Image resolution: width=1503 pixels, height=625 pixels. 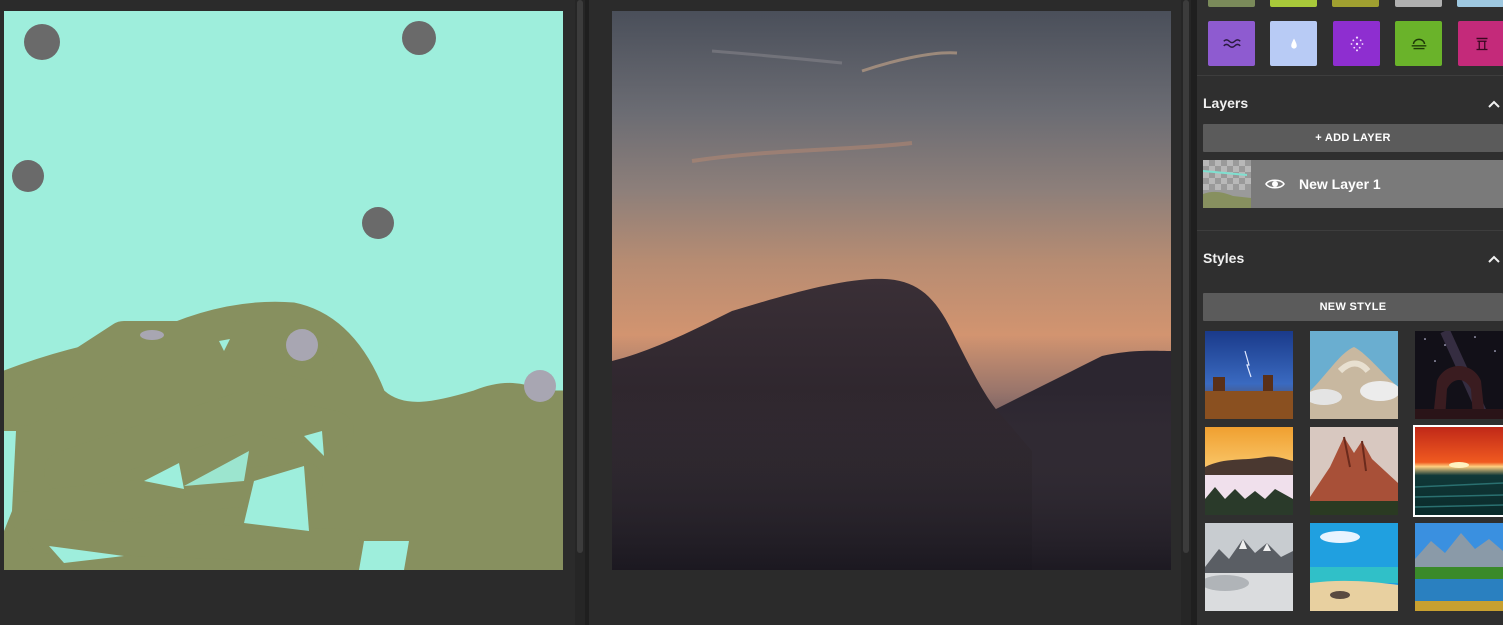 What do you see at coordinates (1354, 567) in the screenshot?
I see `style-thumbnail-tropical-beach` at bounding box center [1354, 567].